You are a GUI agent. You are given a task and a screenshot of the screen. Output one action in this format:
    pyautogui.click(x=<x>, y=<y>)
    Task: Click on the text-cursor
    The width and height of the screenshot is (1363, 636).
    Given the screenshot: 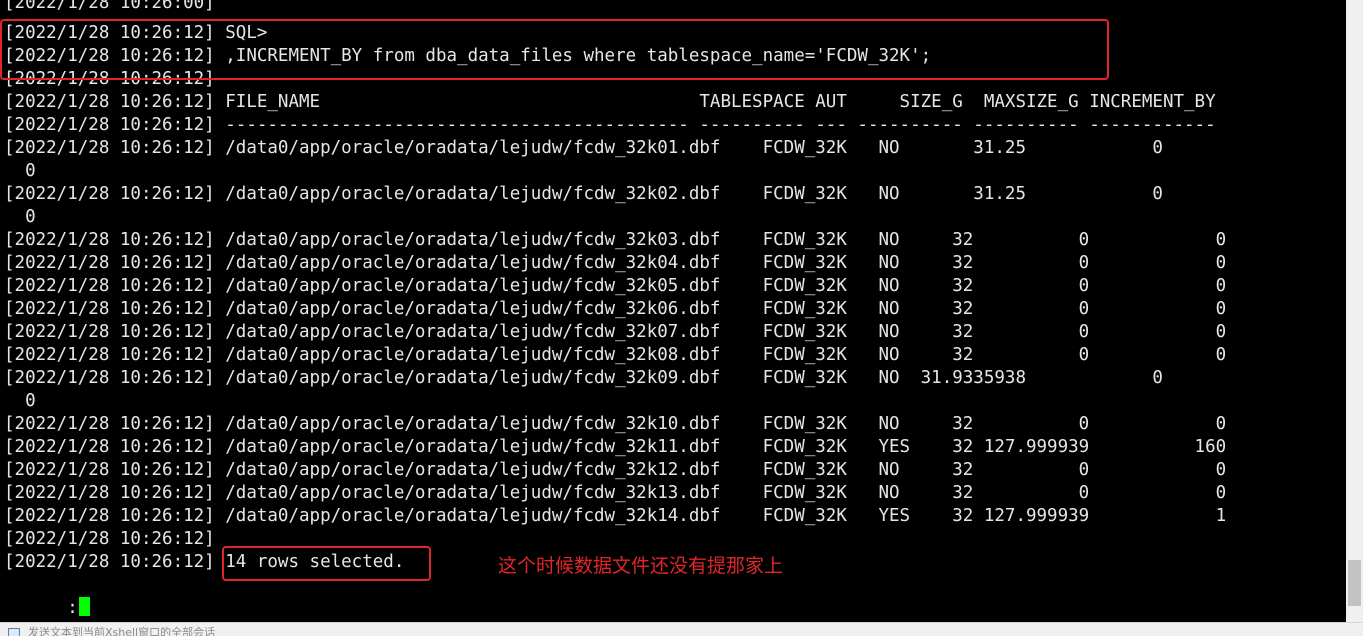 What is the action you would take?
    pyautogui.click(x=84, y=606)
    